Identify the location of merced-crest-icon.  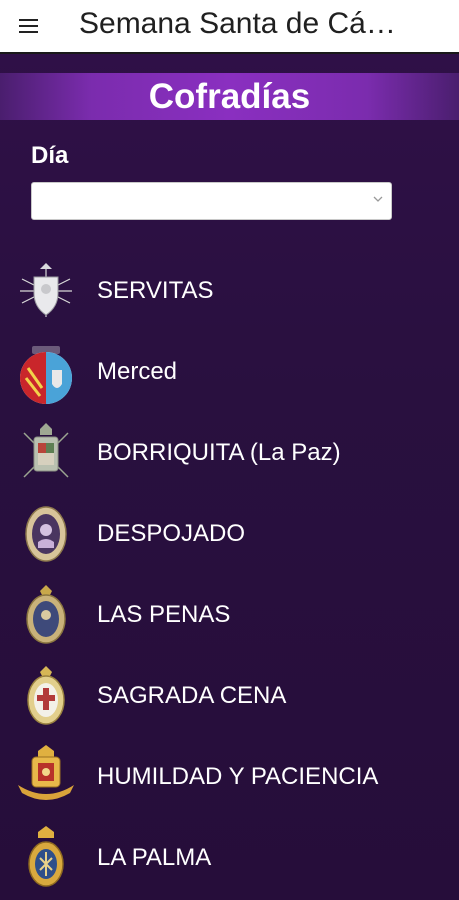
(46, 375).